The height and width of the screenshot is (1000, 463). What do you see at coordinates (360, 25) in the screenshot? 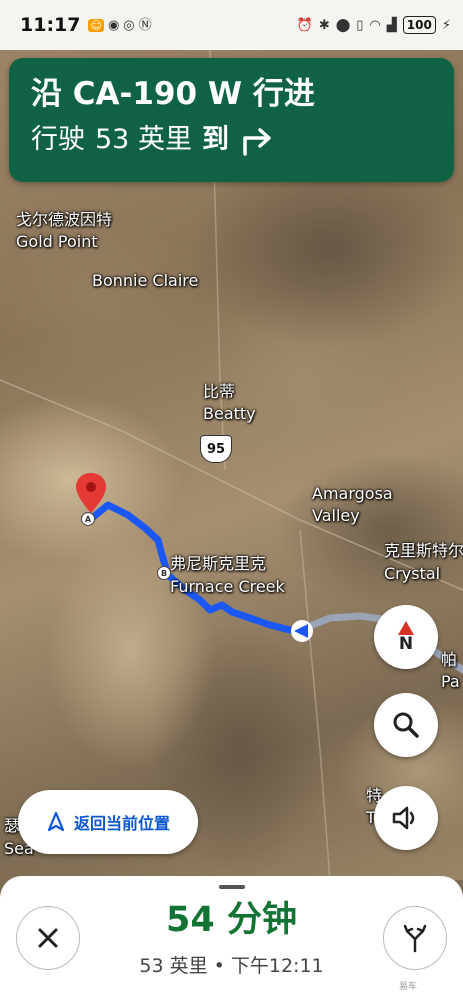
I see `vibrate-icon: ▯` at bounding box center [360, 25].